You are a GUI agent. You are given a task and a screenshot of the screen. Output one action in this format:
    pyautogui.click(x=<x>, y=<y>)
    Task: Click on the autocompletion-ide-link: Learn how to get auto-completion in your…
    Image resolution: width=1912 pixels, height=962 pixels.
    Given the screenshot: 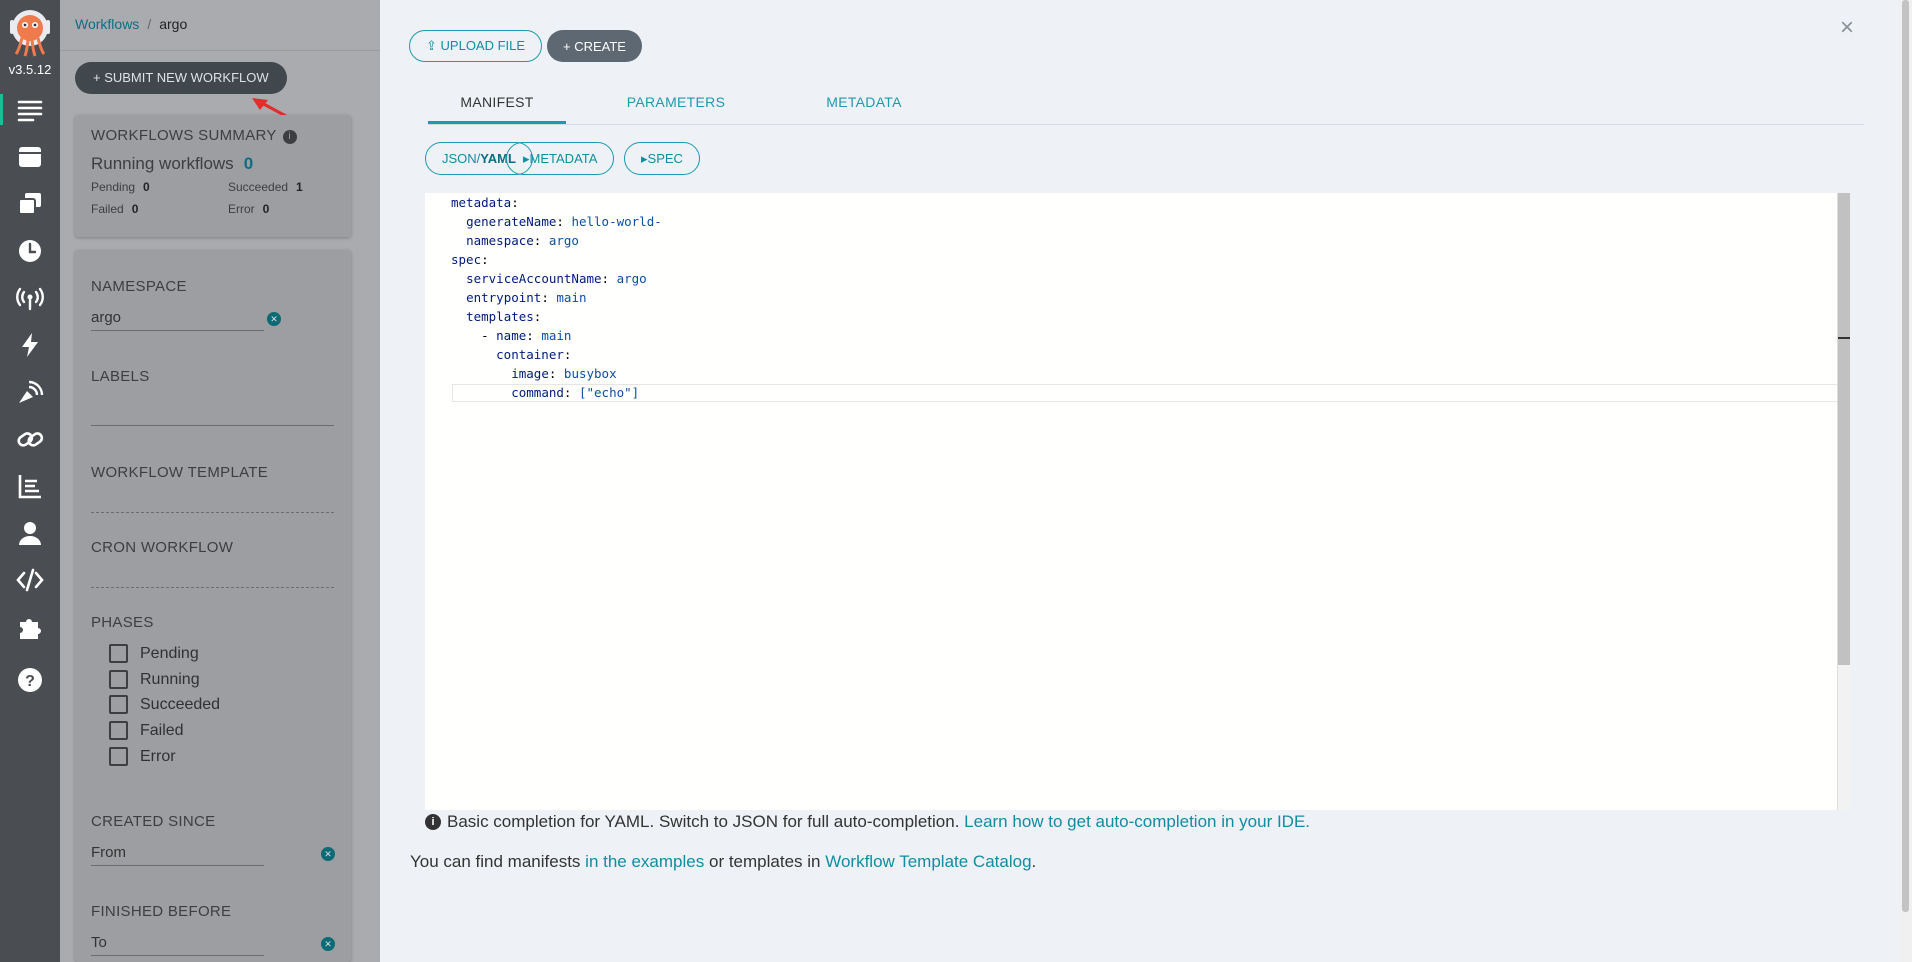 What is the action you would take?
    pyautogui.click(x=1137, y=822)
    